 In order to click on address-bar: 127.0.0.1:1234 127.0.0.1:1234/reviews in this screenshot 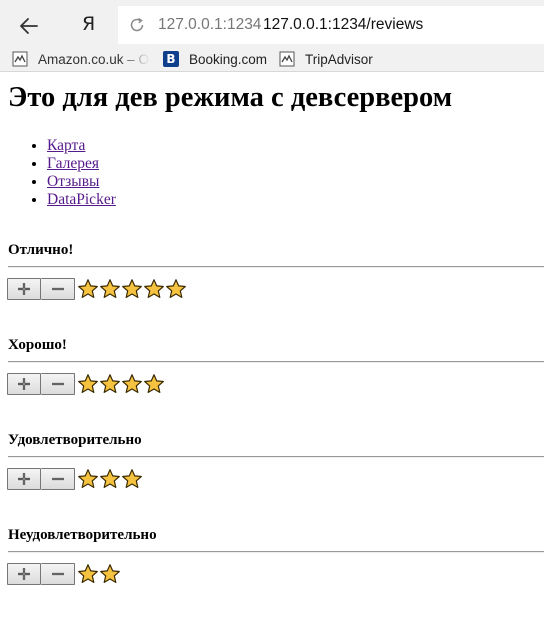, I will do `click(331, 25)`.